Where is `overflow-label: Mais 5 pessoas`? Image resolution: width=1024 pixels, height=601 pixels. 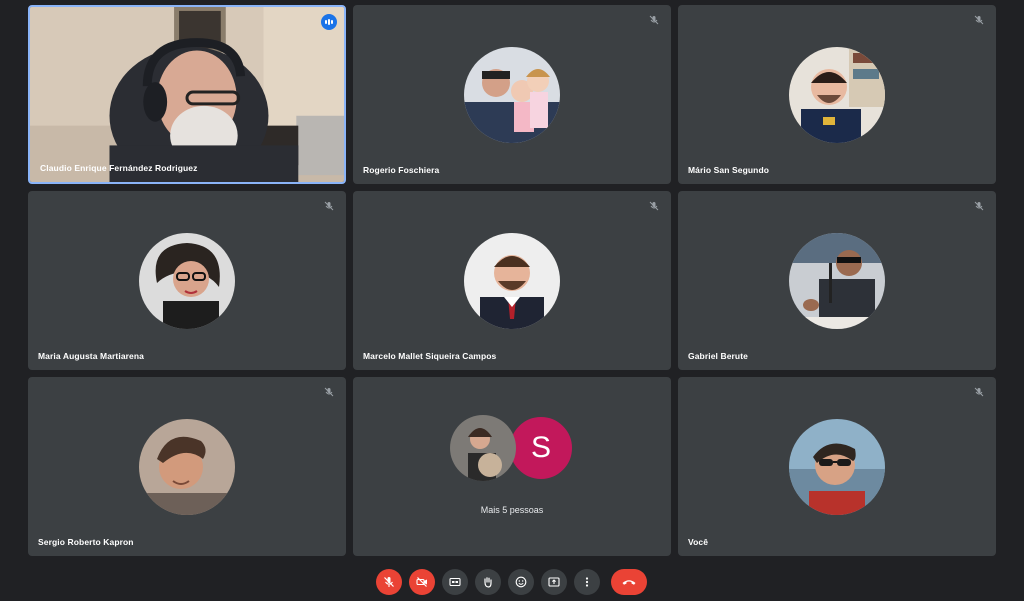 overflow-label: Mais 5 pessoas is located at coordinates (512, 510).